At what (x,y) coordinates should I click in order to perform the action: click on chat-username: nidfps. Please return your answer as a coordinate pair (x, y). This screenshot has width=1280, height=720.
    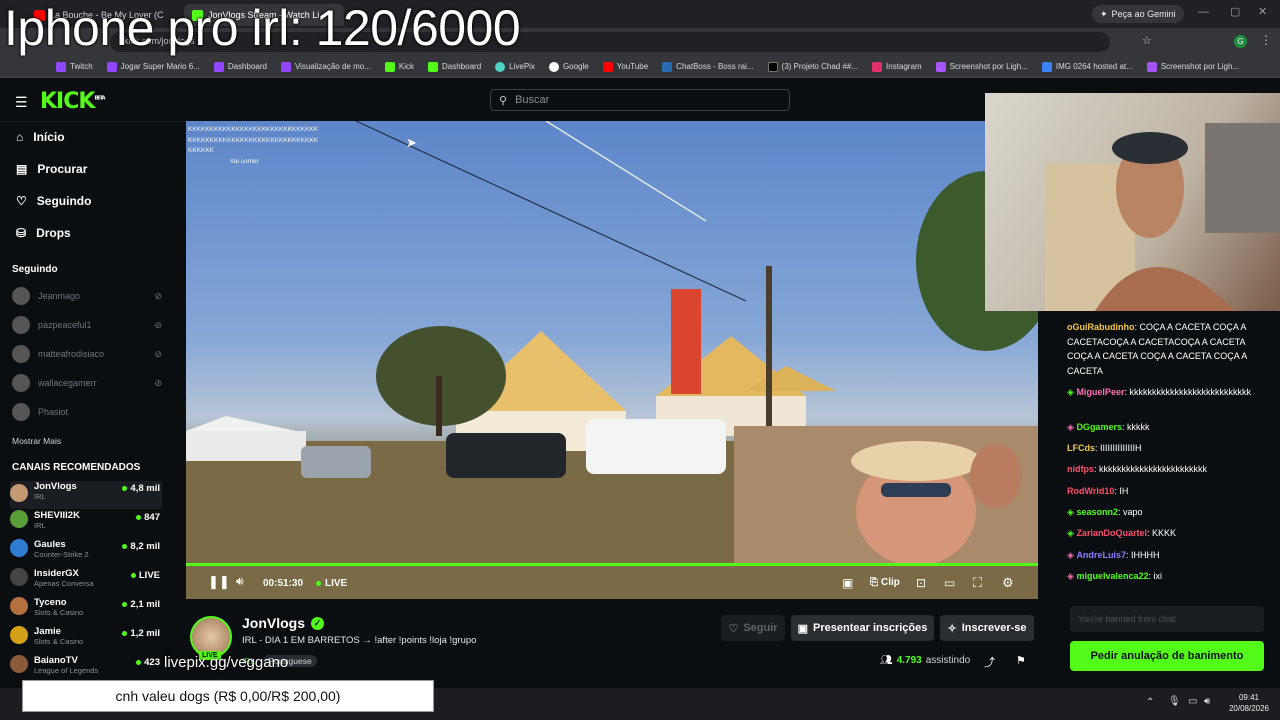
    Looking at the image, I should click on (1080, 469).